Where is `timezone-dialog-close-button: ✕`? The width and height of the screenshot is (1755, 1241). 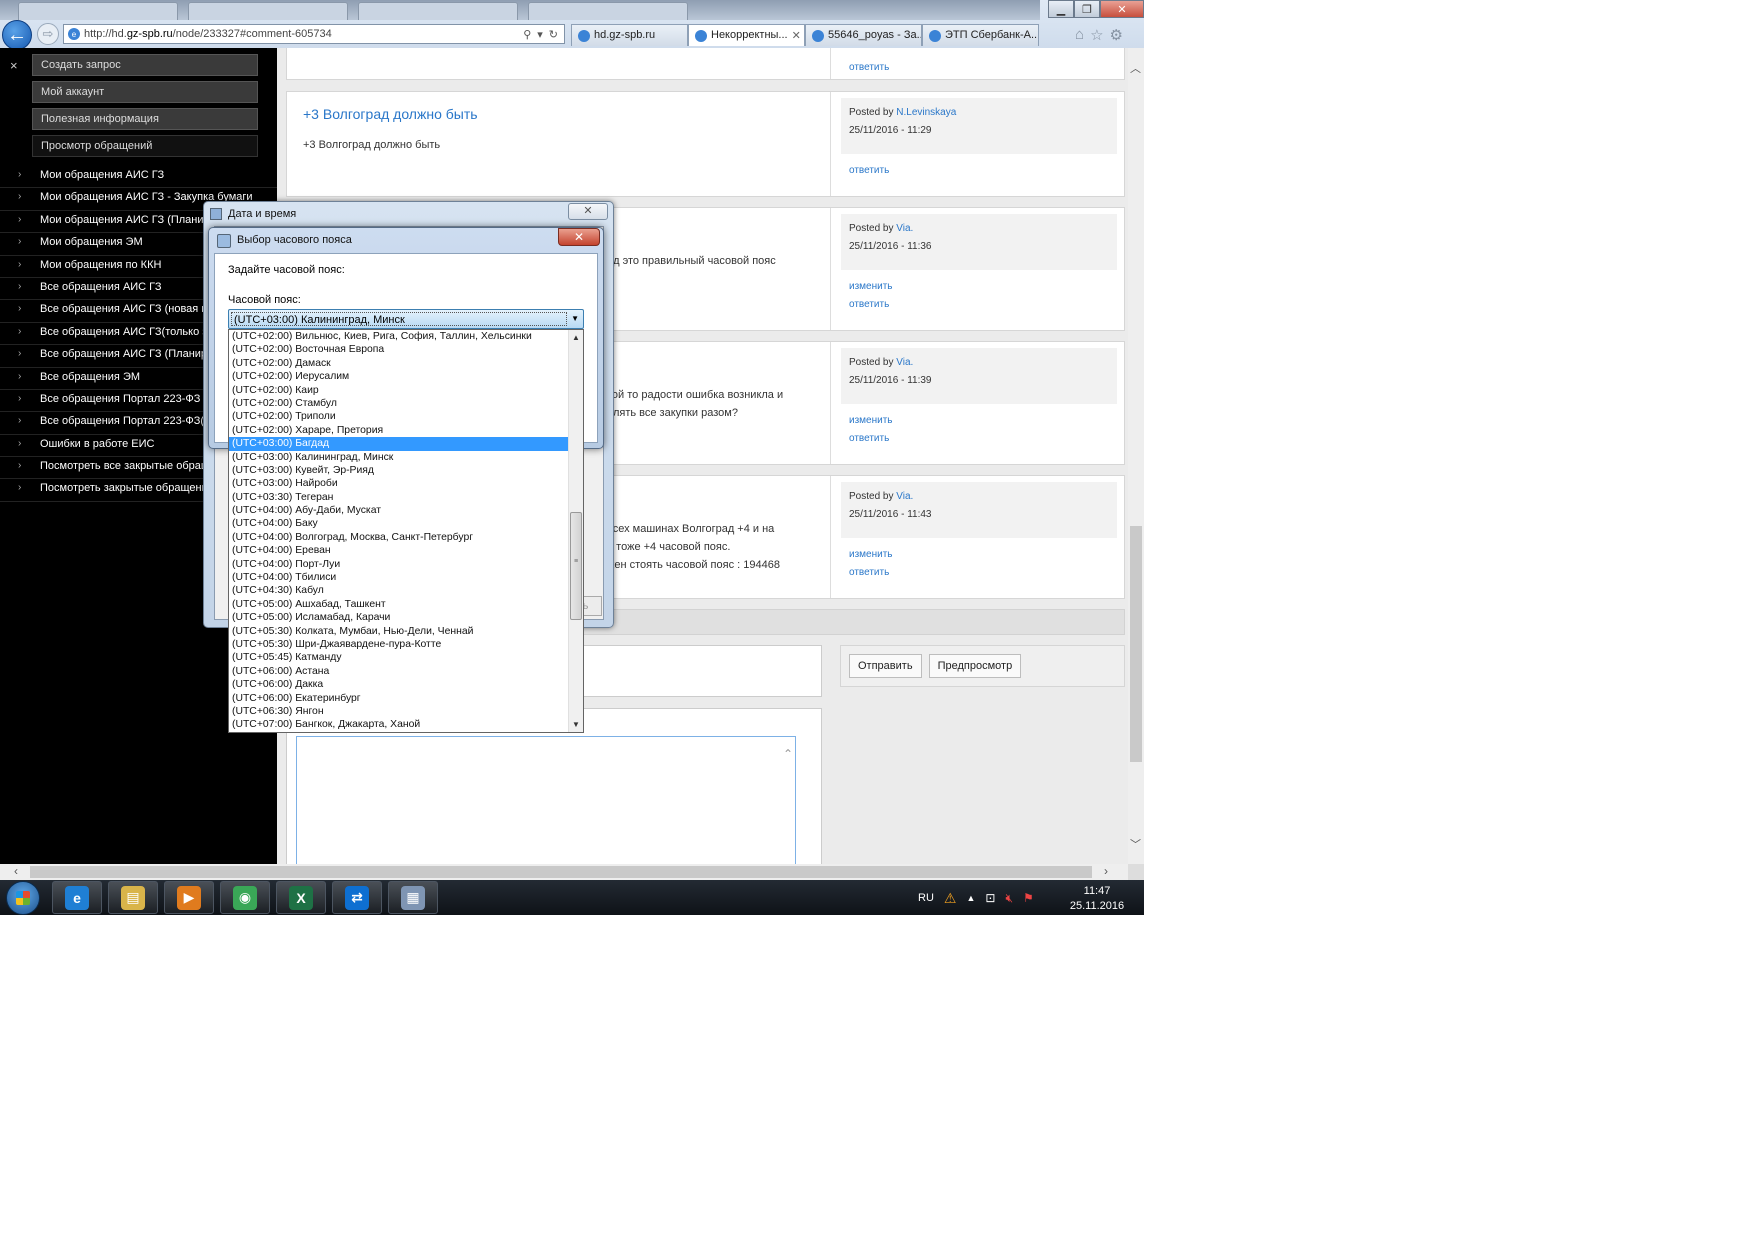
timezone-dialog-close-button: ✕ is located at coordinates (579, 237).